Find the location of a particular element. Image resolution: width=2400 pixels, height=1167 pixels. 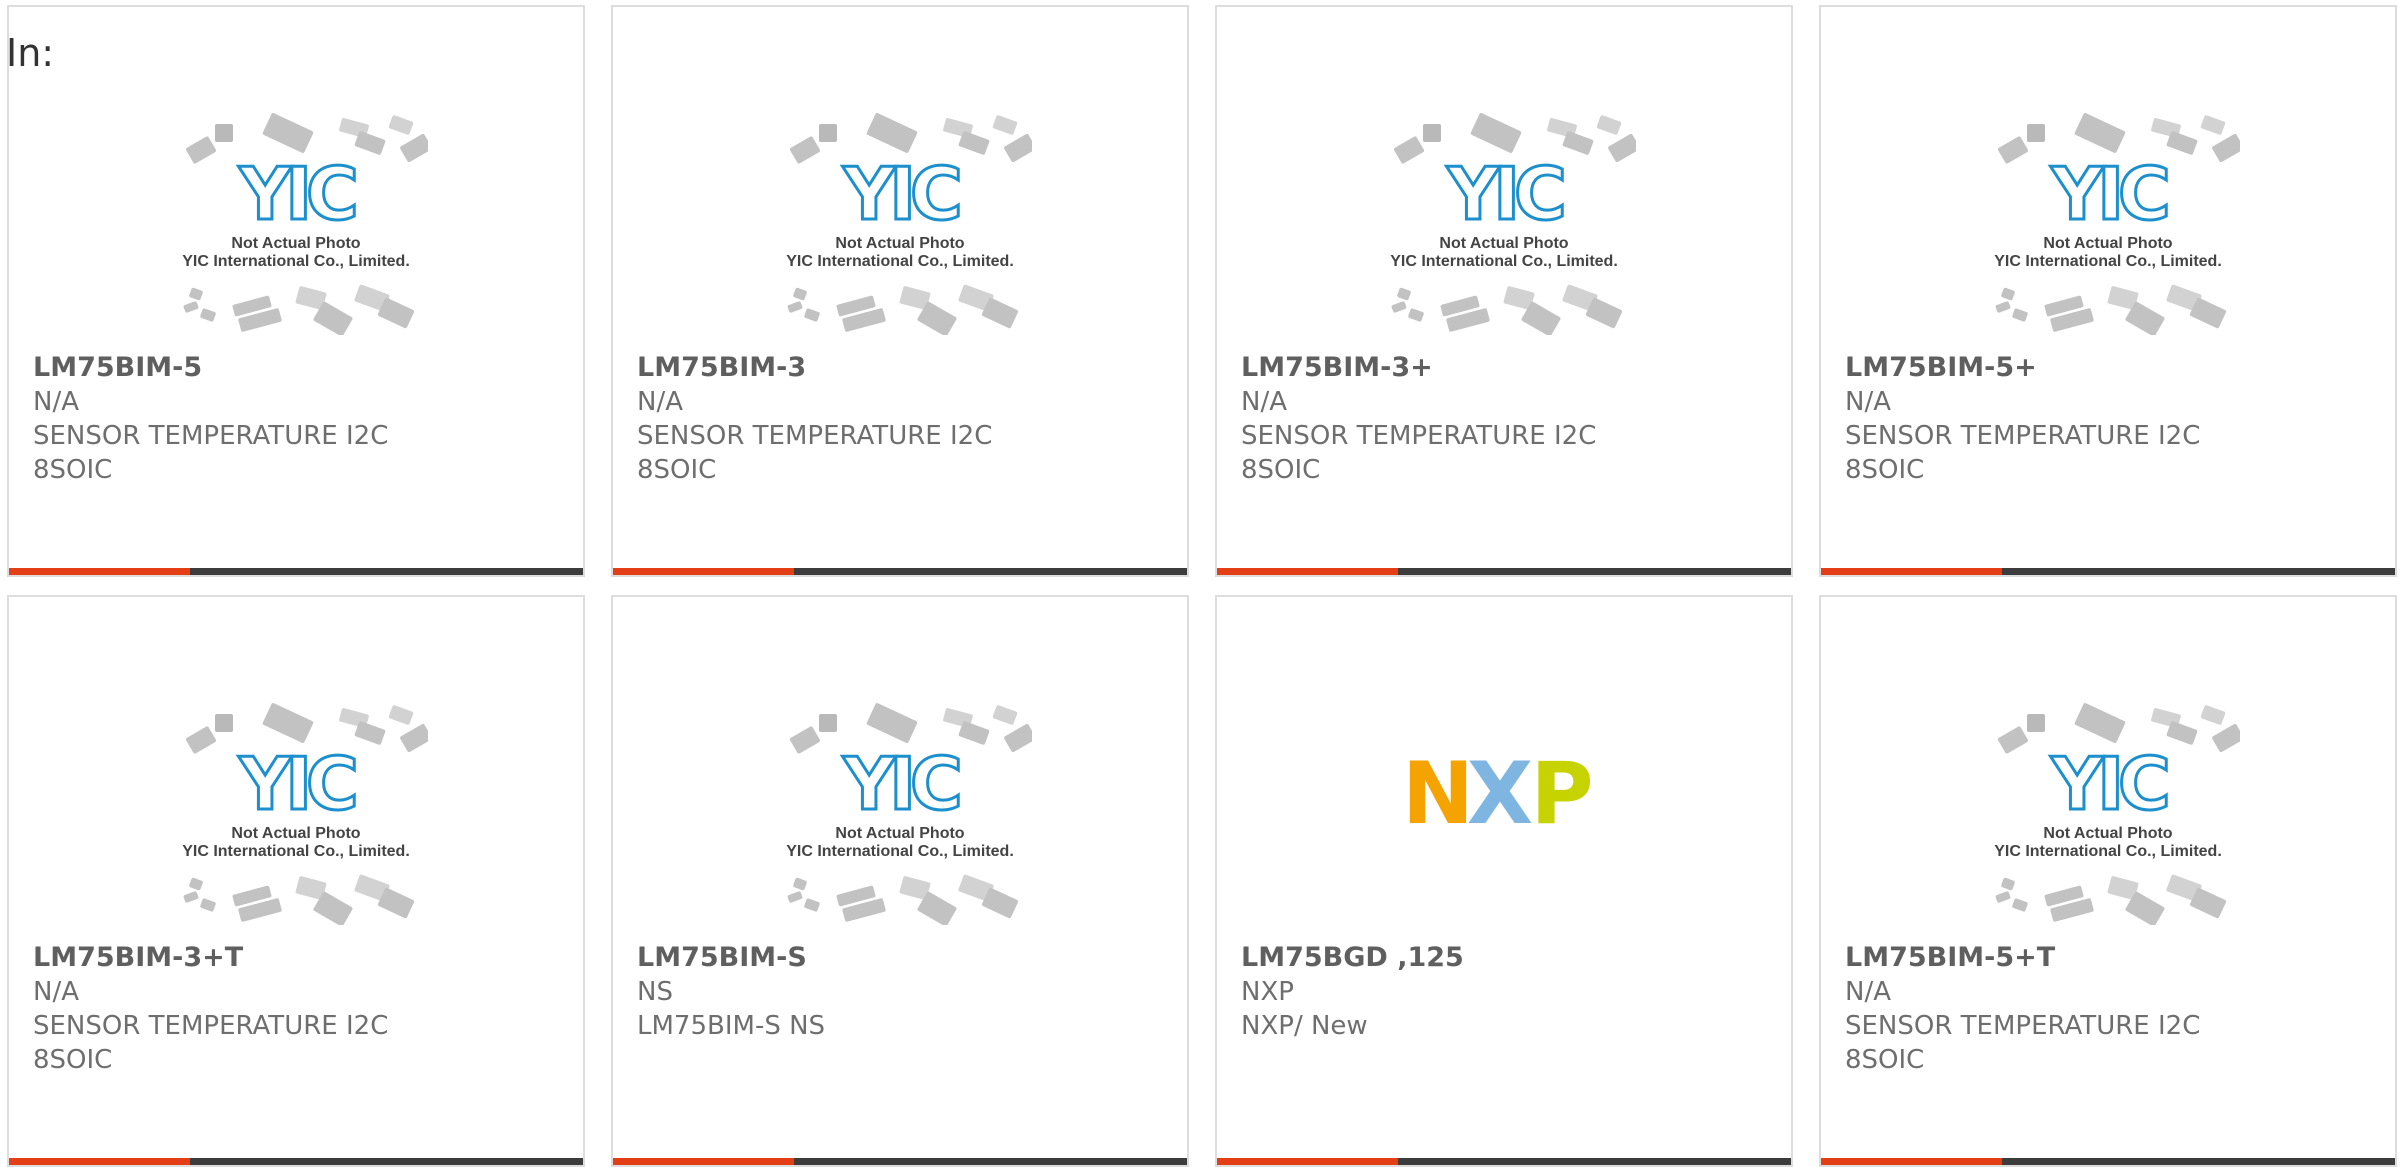

nxp-logo-letter: X is located at coordinates (1500, 794).